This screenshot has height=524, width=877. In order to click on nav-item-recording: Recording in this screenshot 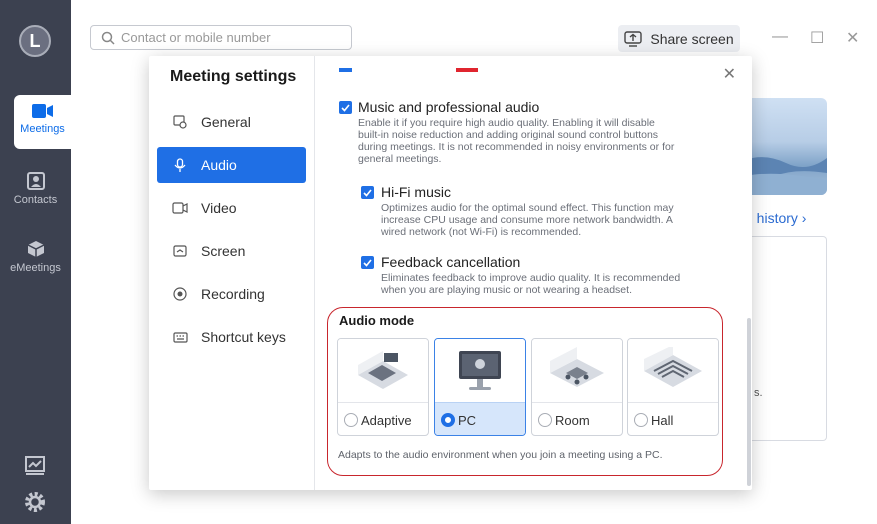, I will do `click(231, 294)`.